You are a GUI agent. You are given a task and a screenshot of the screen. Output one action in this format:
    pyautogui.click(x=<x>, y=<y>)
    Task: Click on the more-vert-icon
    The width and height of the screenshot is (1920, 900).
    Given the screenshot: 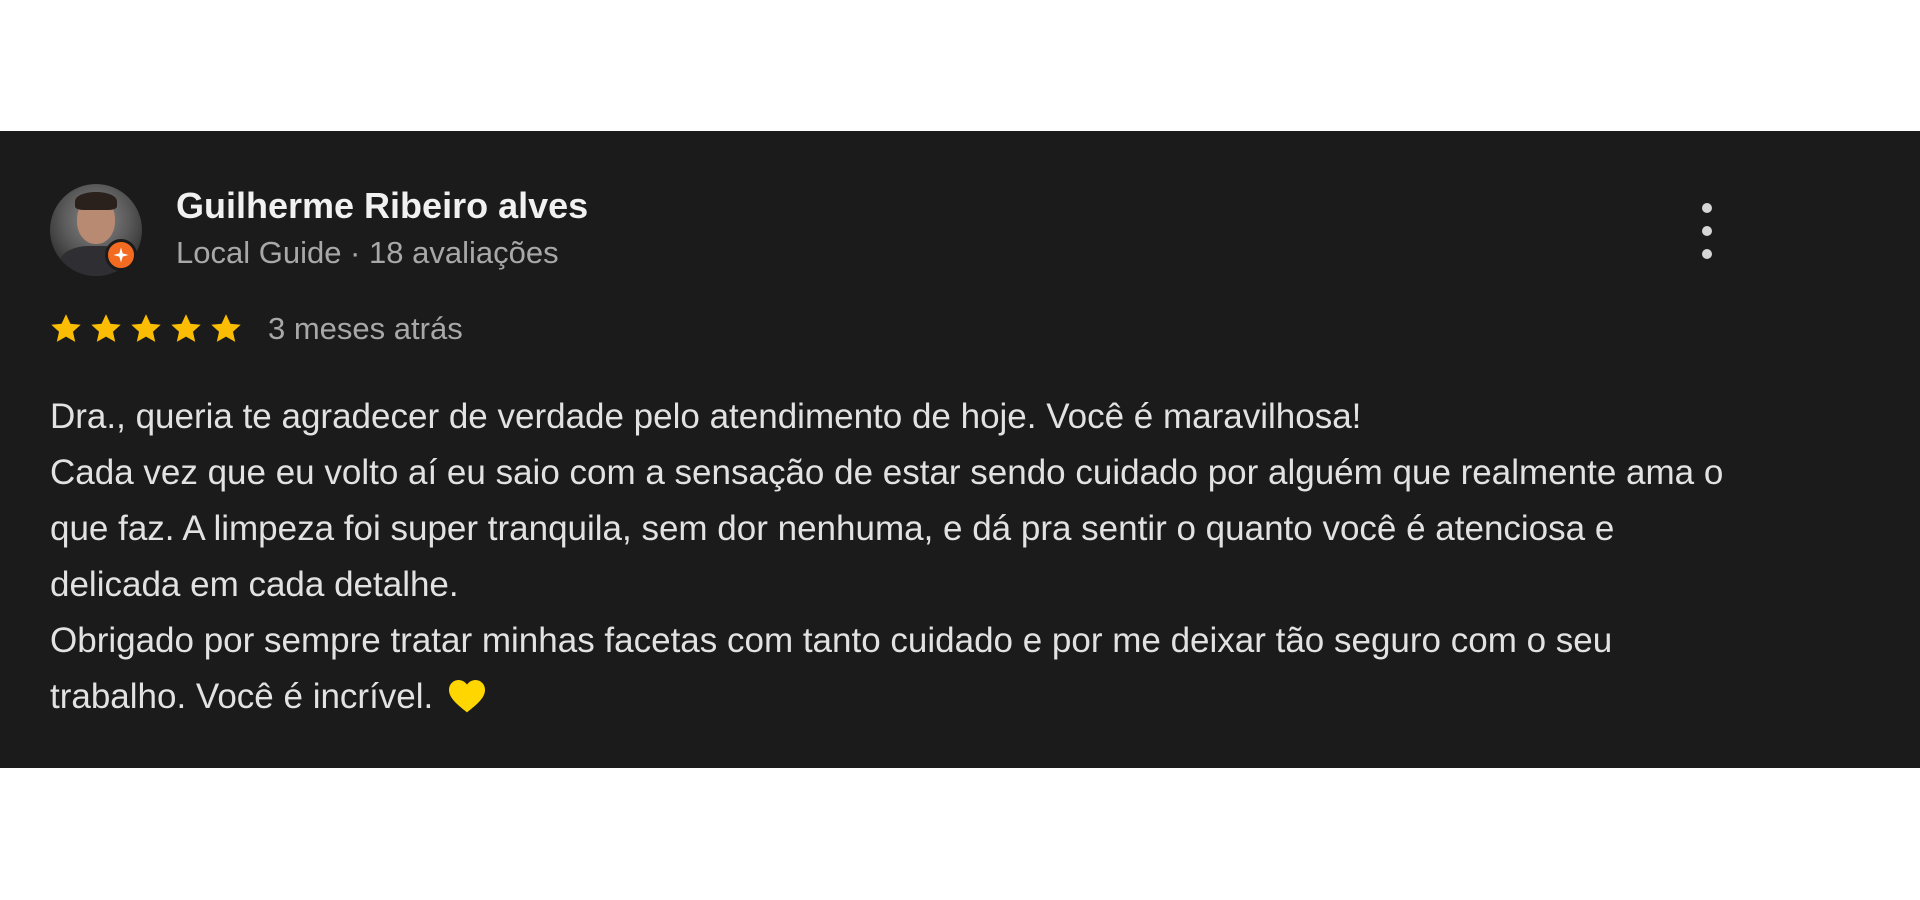 What is the action you would take?
    pyautogui.click(x=1707, y=231)
    